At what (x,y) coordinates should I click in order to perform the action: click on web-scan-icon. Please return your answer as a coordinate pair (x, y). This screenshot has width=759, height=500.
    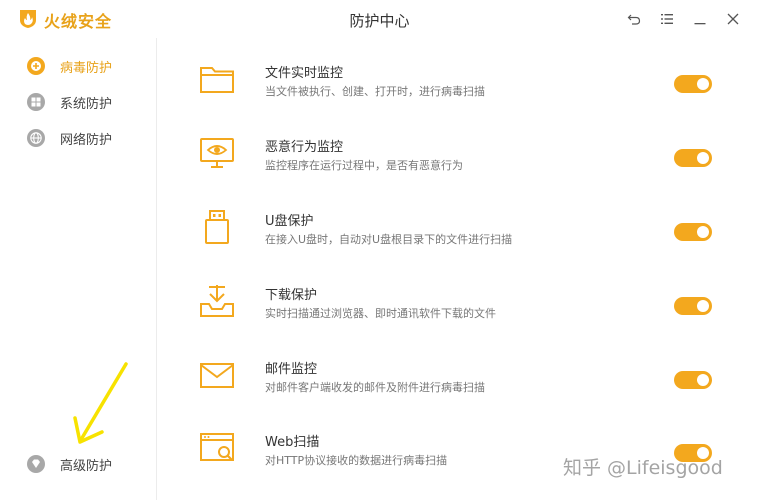
    Looking at the image, I should click on (217, 447).